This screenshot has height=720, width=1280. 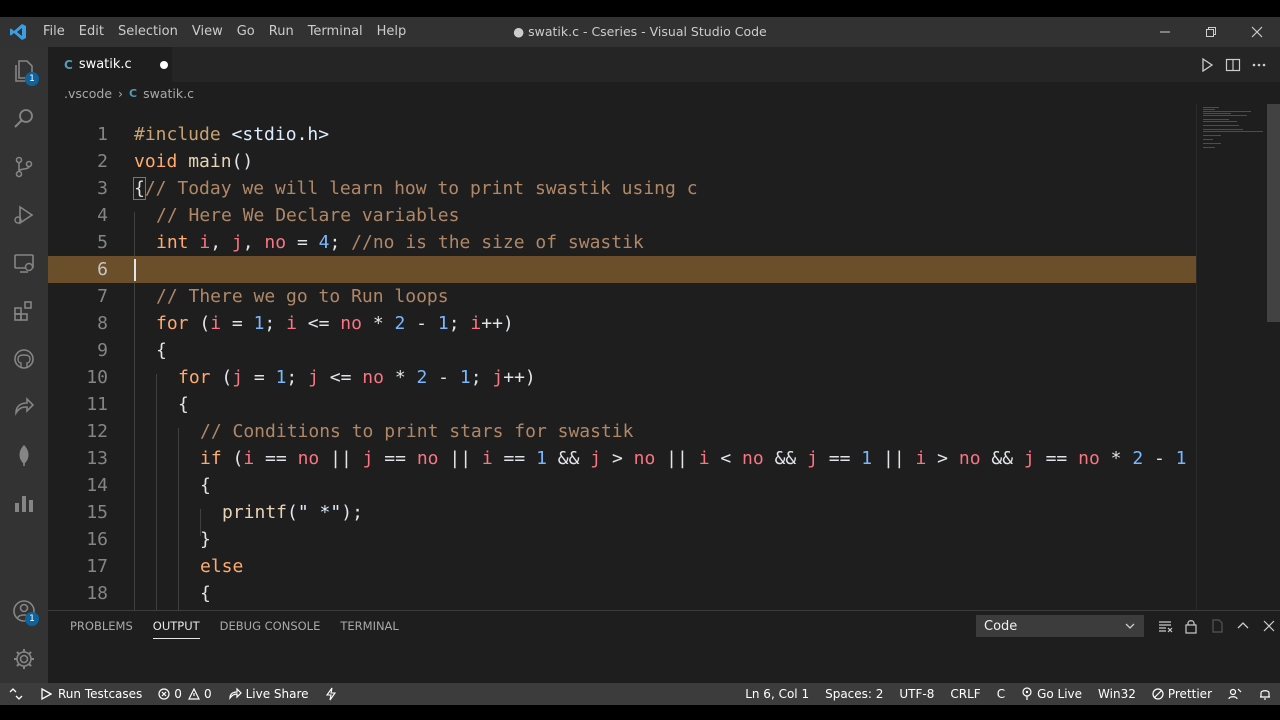 I want to click on code-line: 16 }, so click(x=622, y=539).